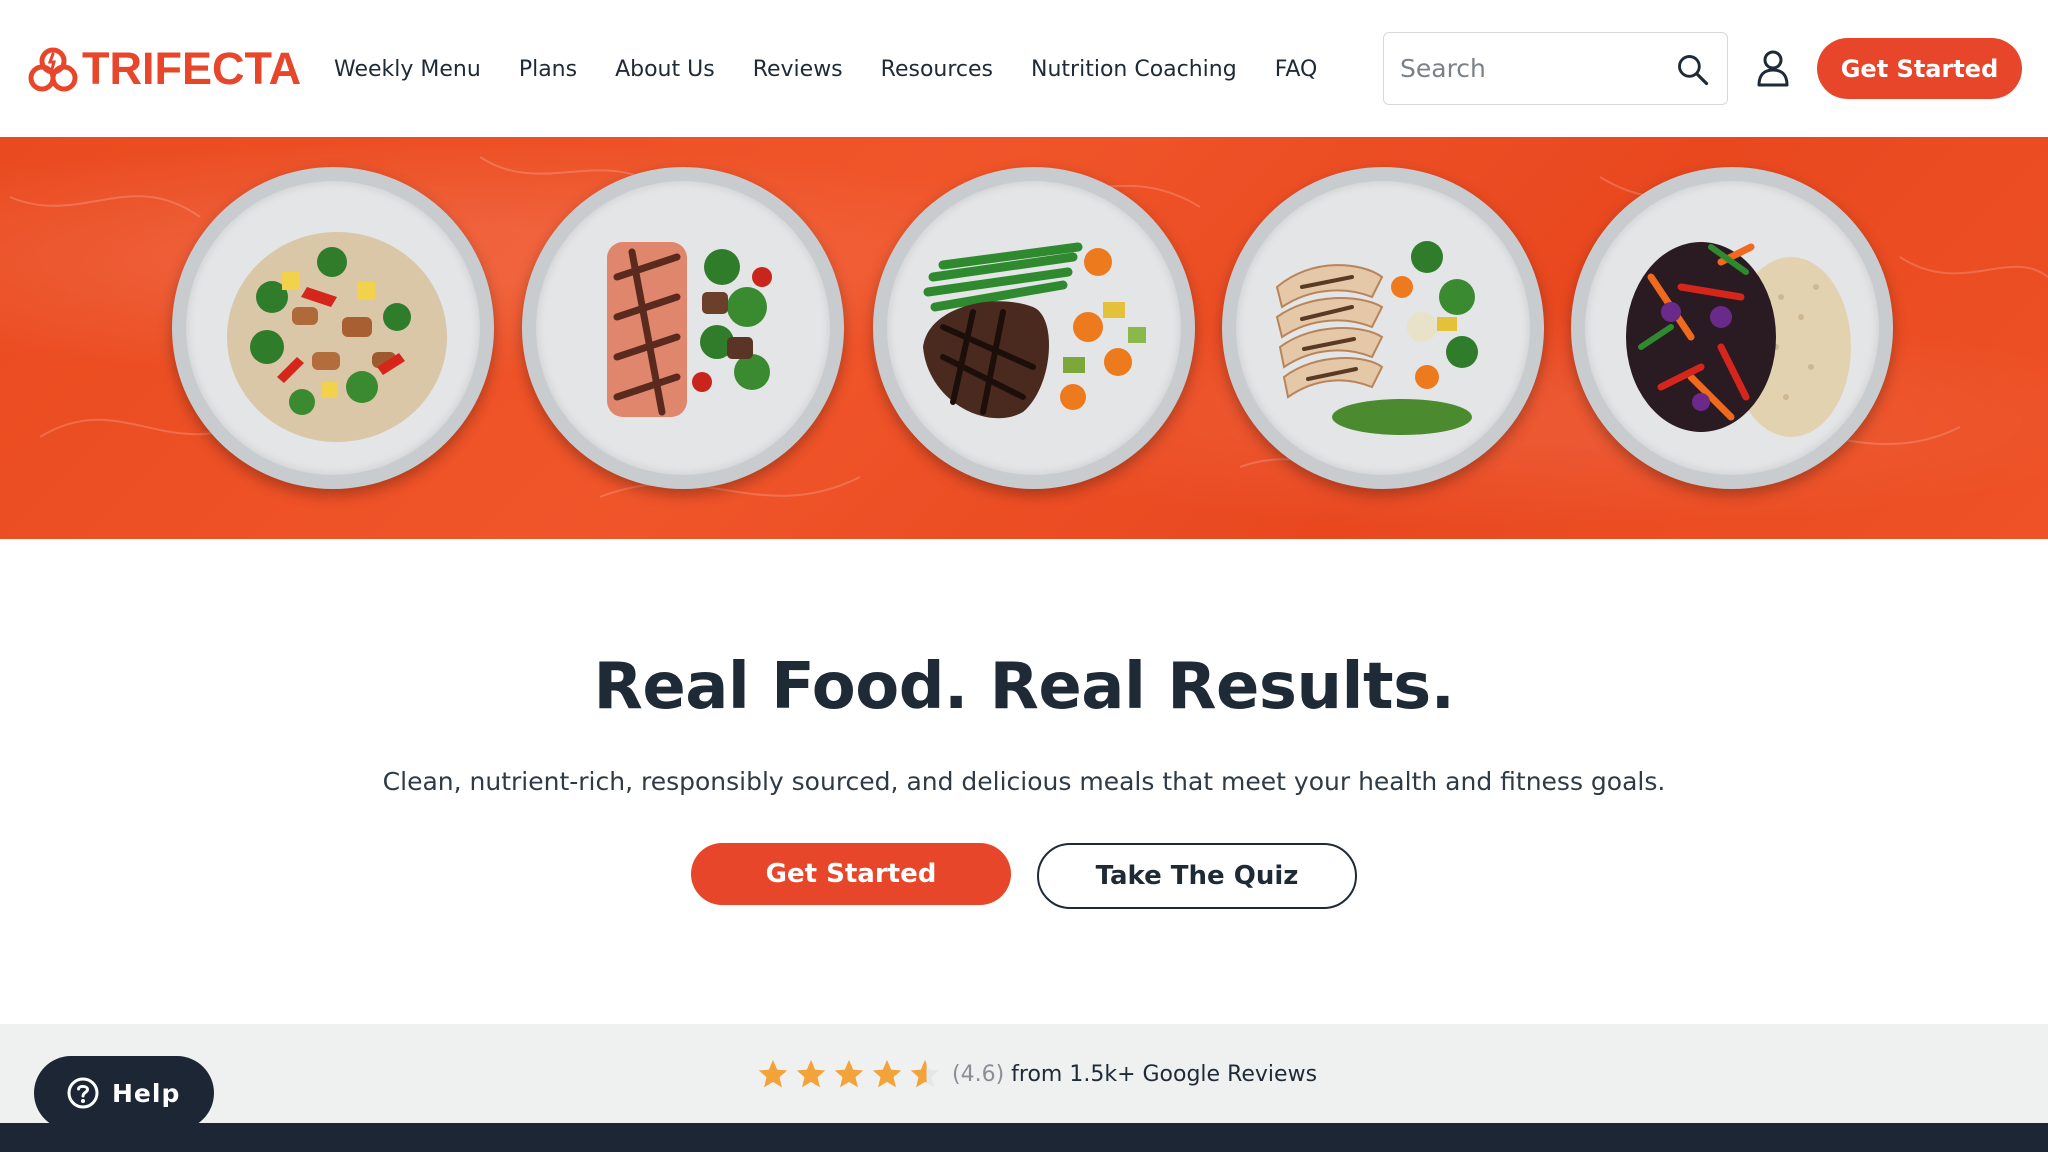 This screenshot has width=2048, height=1152. I want to click on google-rating: (4.6) from 1.5k+ Google Reviews, so click(1036, 1074).